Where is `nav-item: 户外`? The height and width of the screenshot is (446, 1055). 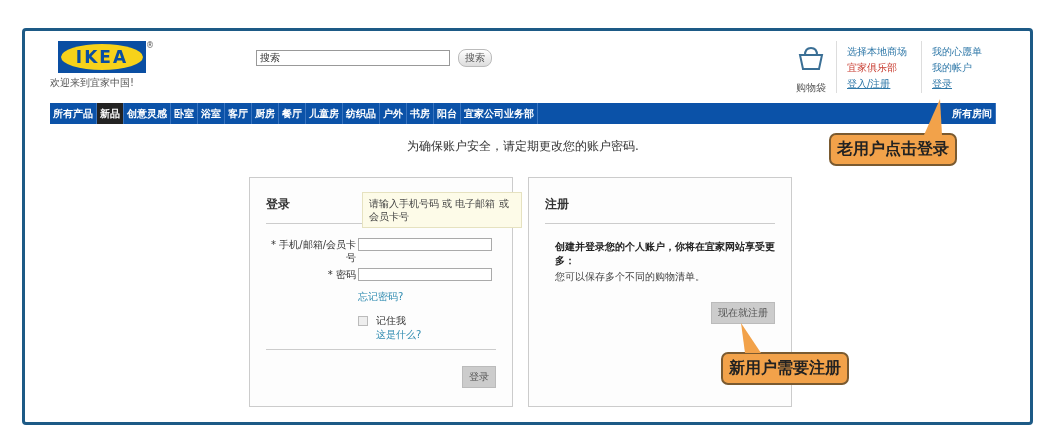
nav-item: 户外 is located at coordinates (393, 113).